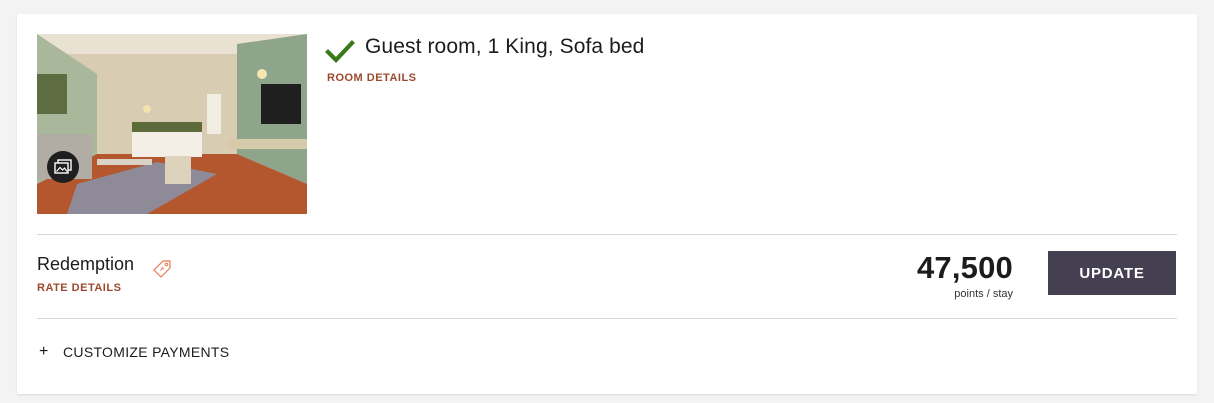 This screenshot has height=403, width=1214. Describe the element at coordinates (964, 267) in the screenshot. I see `points-value: 47,500` at that location.